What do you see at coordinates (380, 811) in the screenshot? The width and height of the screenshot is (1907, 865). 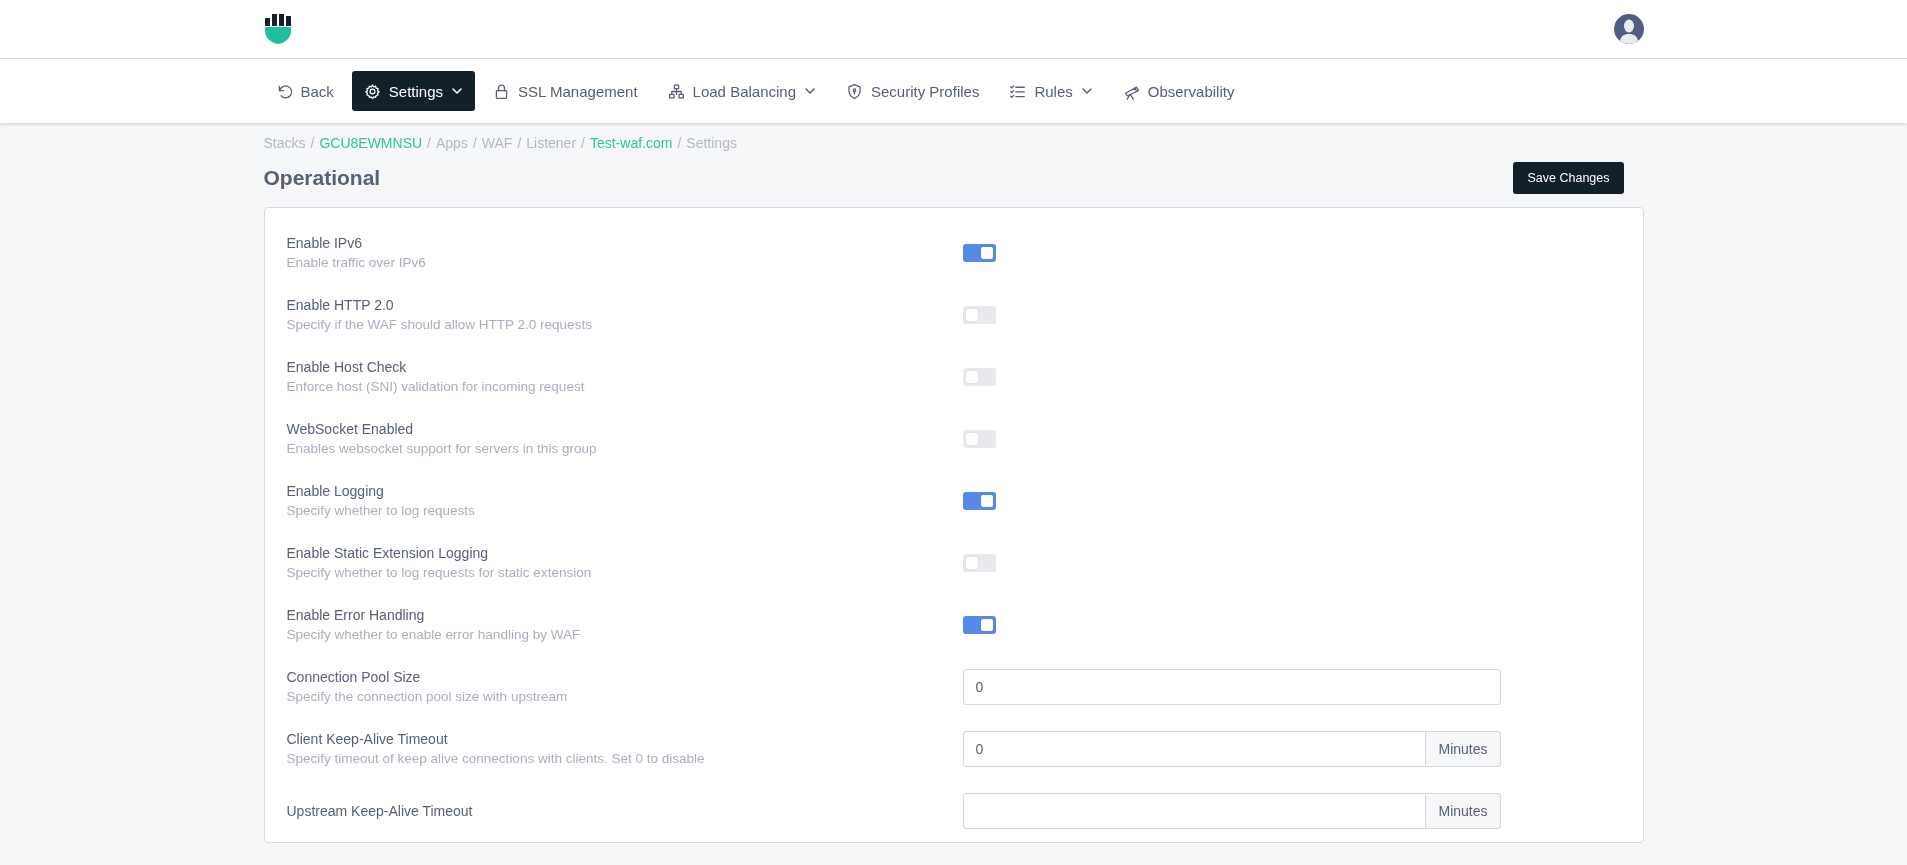 I see `setting-label: Upstream Keep-Alive Timeout` at bounding box center [380, 811].